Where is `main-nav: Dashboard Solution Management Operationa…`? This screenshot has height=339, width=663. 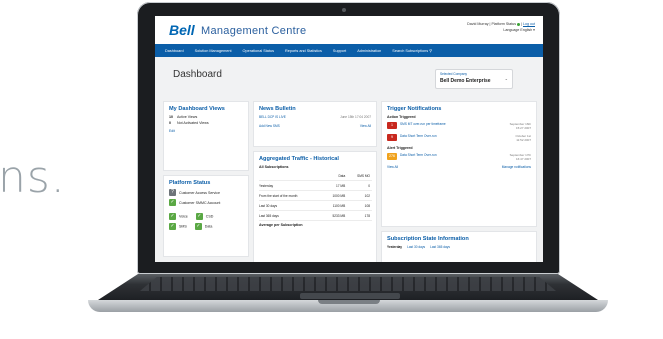
main-nav: Dashboard Solution Management Operationa… is located at coordinates (349, 50).